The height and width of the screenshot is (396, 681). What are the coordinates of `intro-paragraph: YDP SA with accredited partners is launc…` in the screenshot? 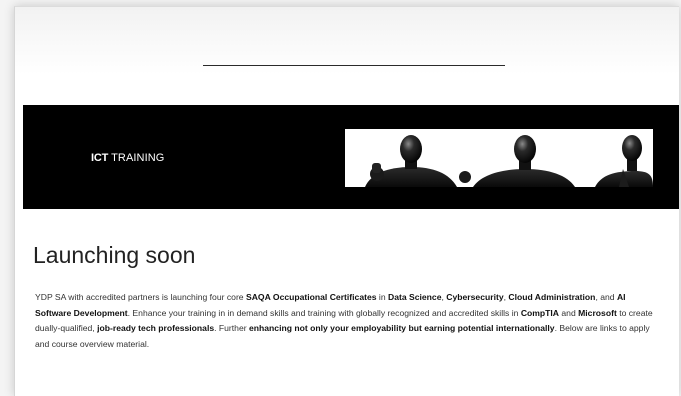 It's located at (349, 321).